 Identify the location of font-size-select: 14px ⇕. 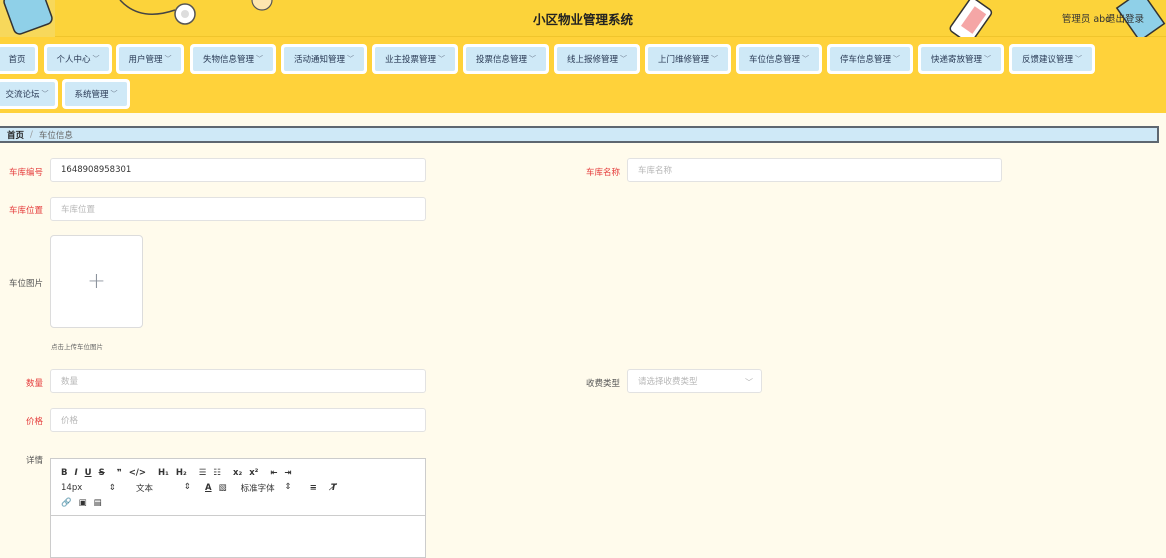
(92, 488).